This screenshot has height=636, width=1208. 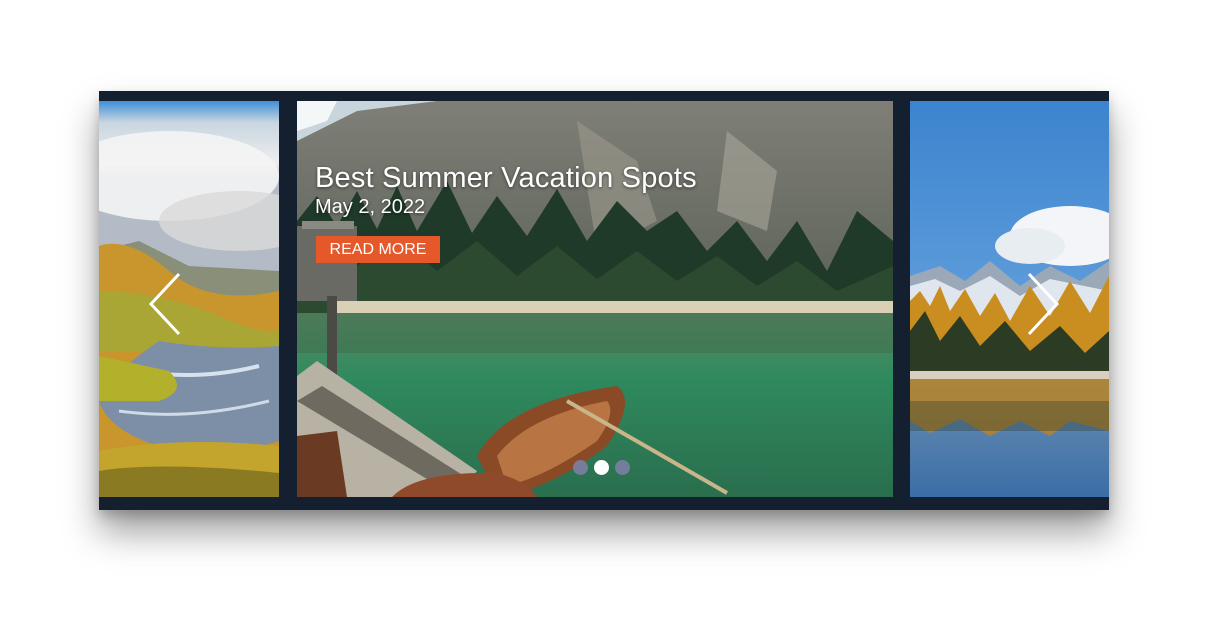 What do you see at coordinates (370, 207) in the screenshot?
I see `slide-date: May 2, 2022` at bounding box center [370, 207].